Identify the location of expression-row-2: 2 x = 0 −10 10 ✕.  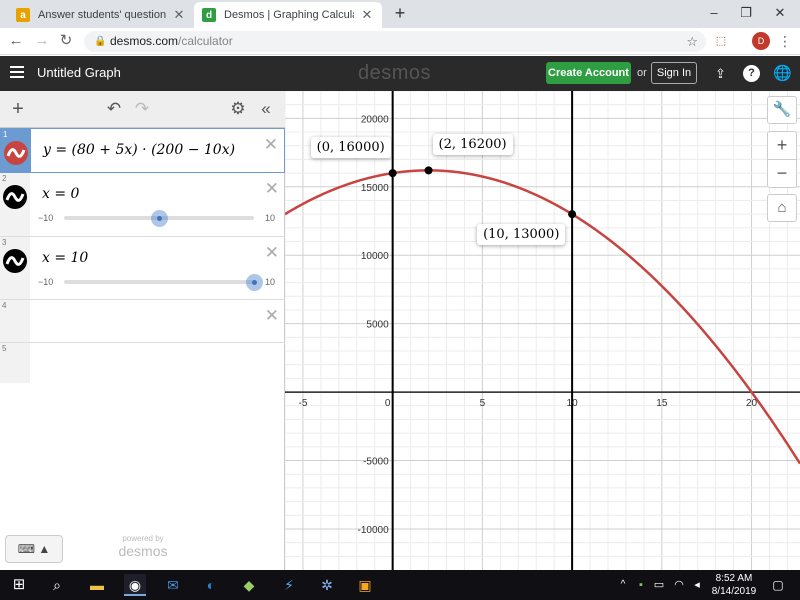
(142, 205).